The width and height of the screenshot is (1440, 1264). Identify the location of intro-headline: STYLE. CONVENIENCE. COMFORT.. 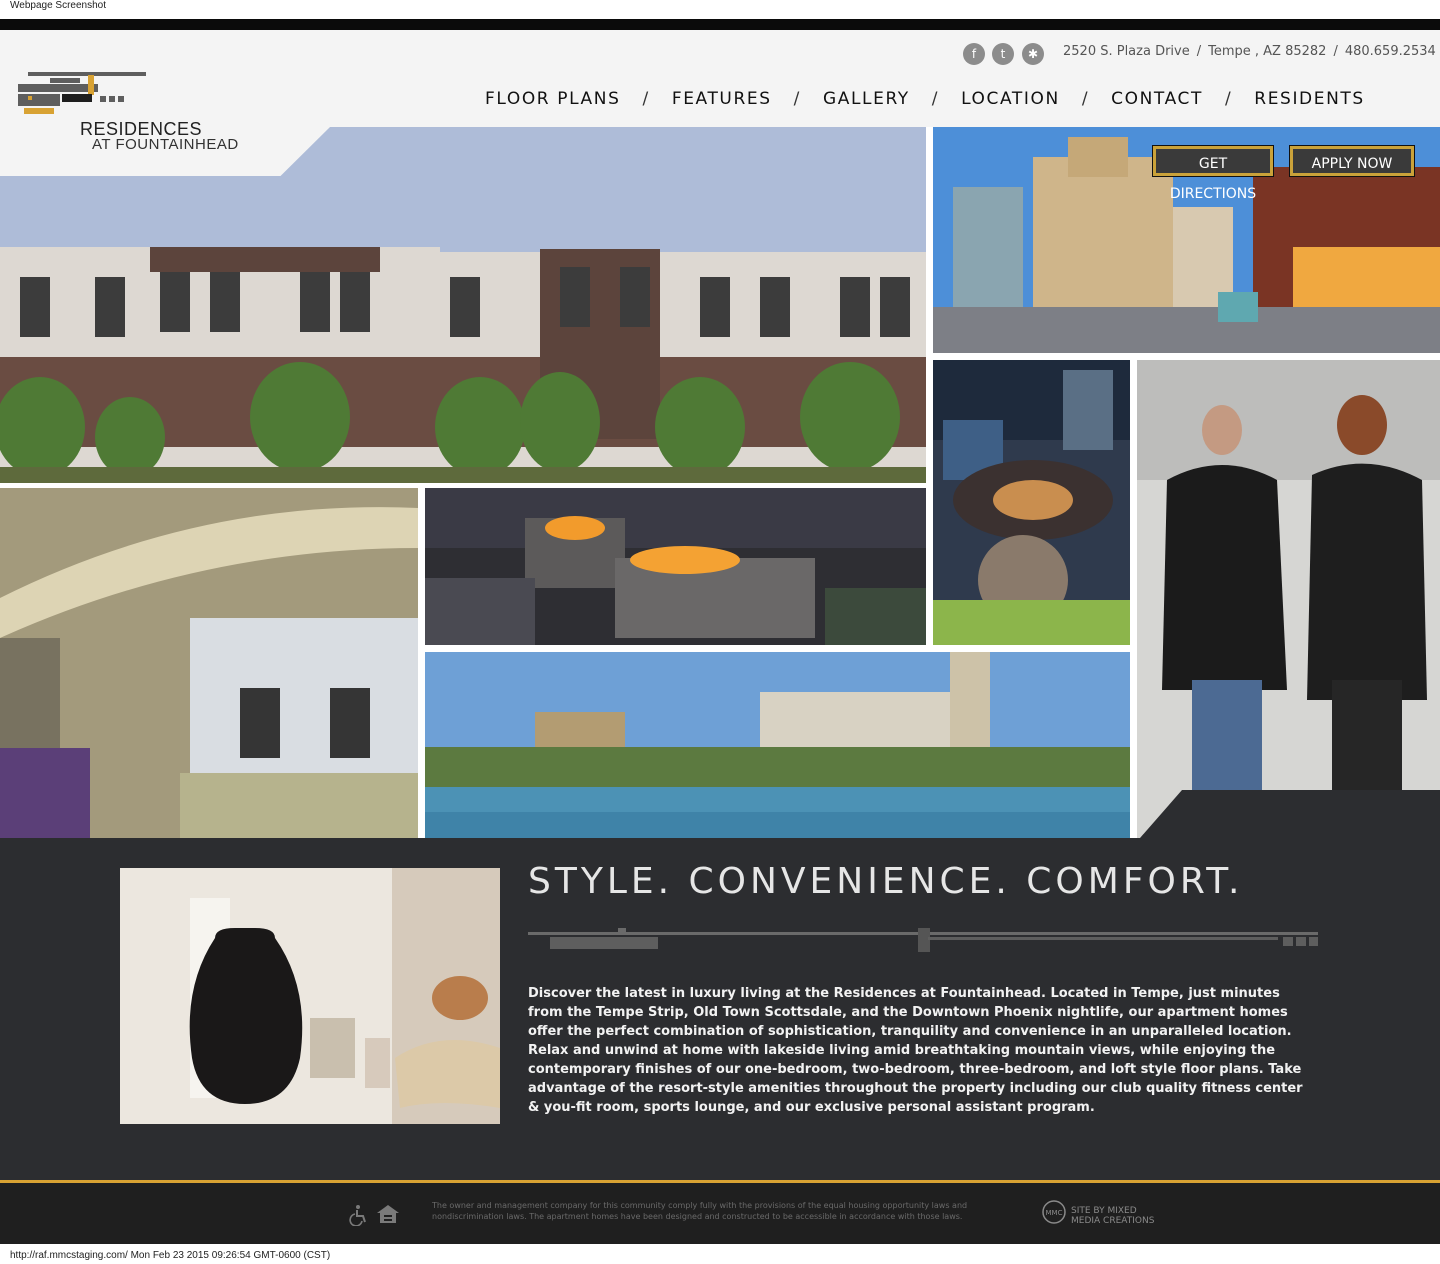
(886, 881).